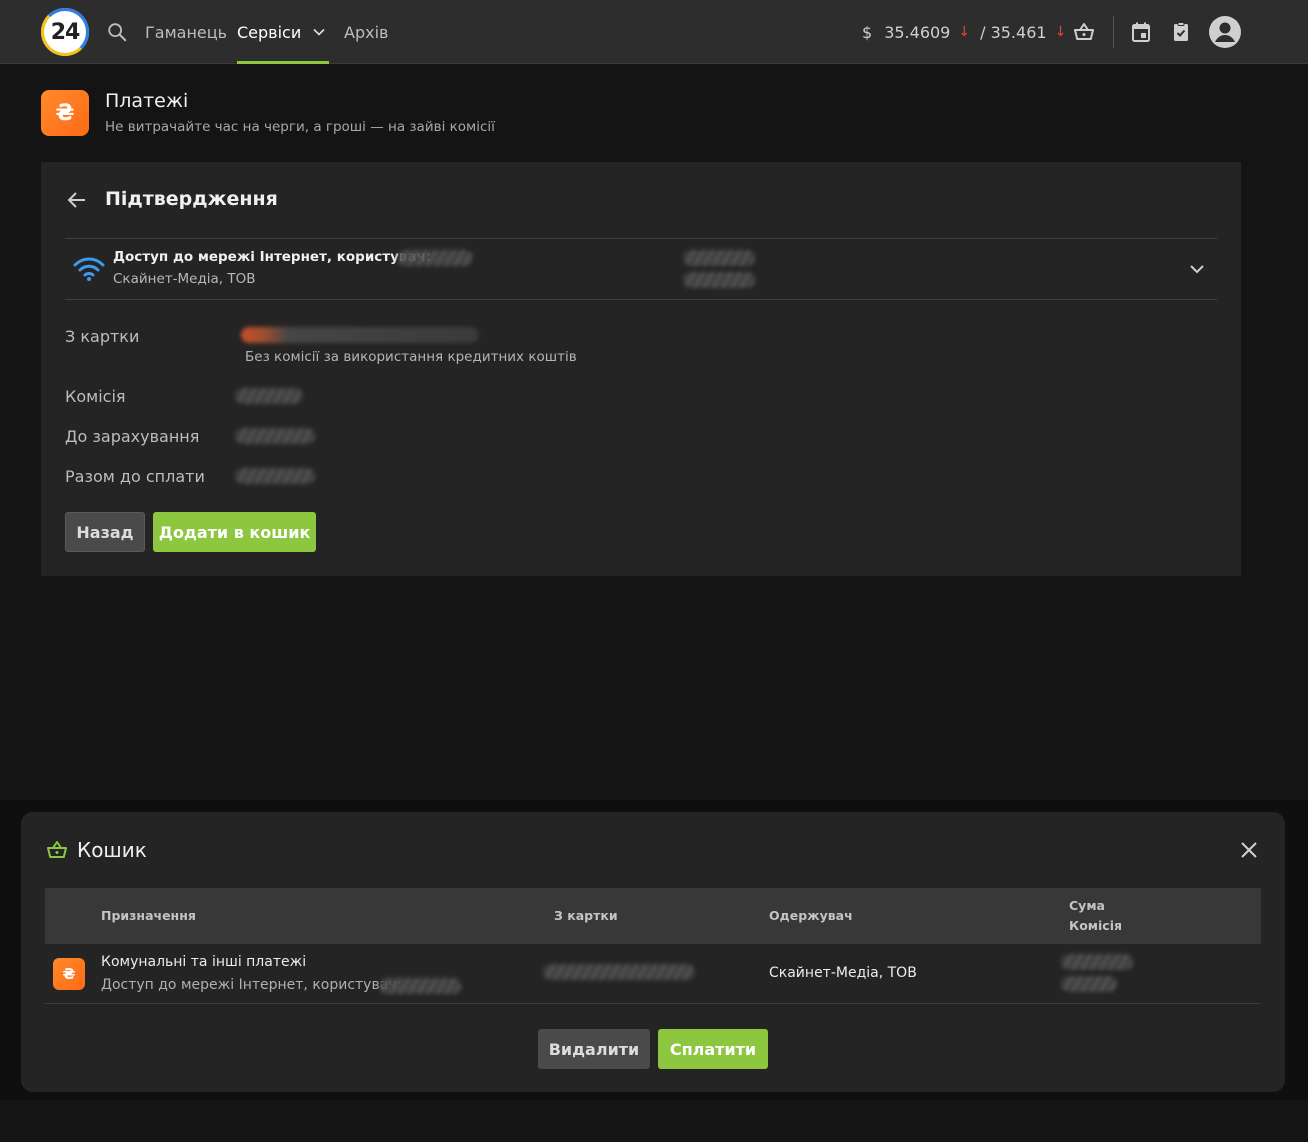 The image size is (1308, 1142). What do you see at coordinates (77, 200) in the screenshot?
I see `back-arrow-icon` at bounding box center [77, 200].